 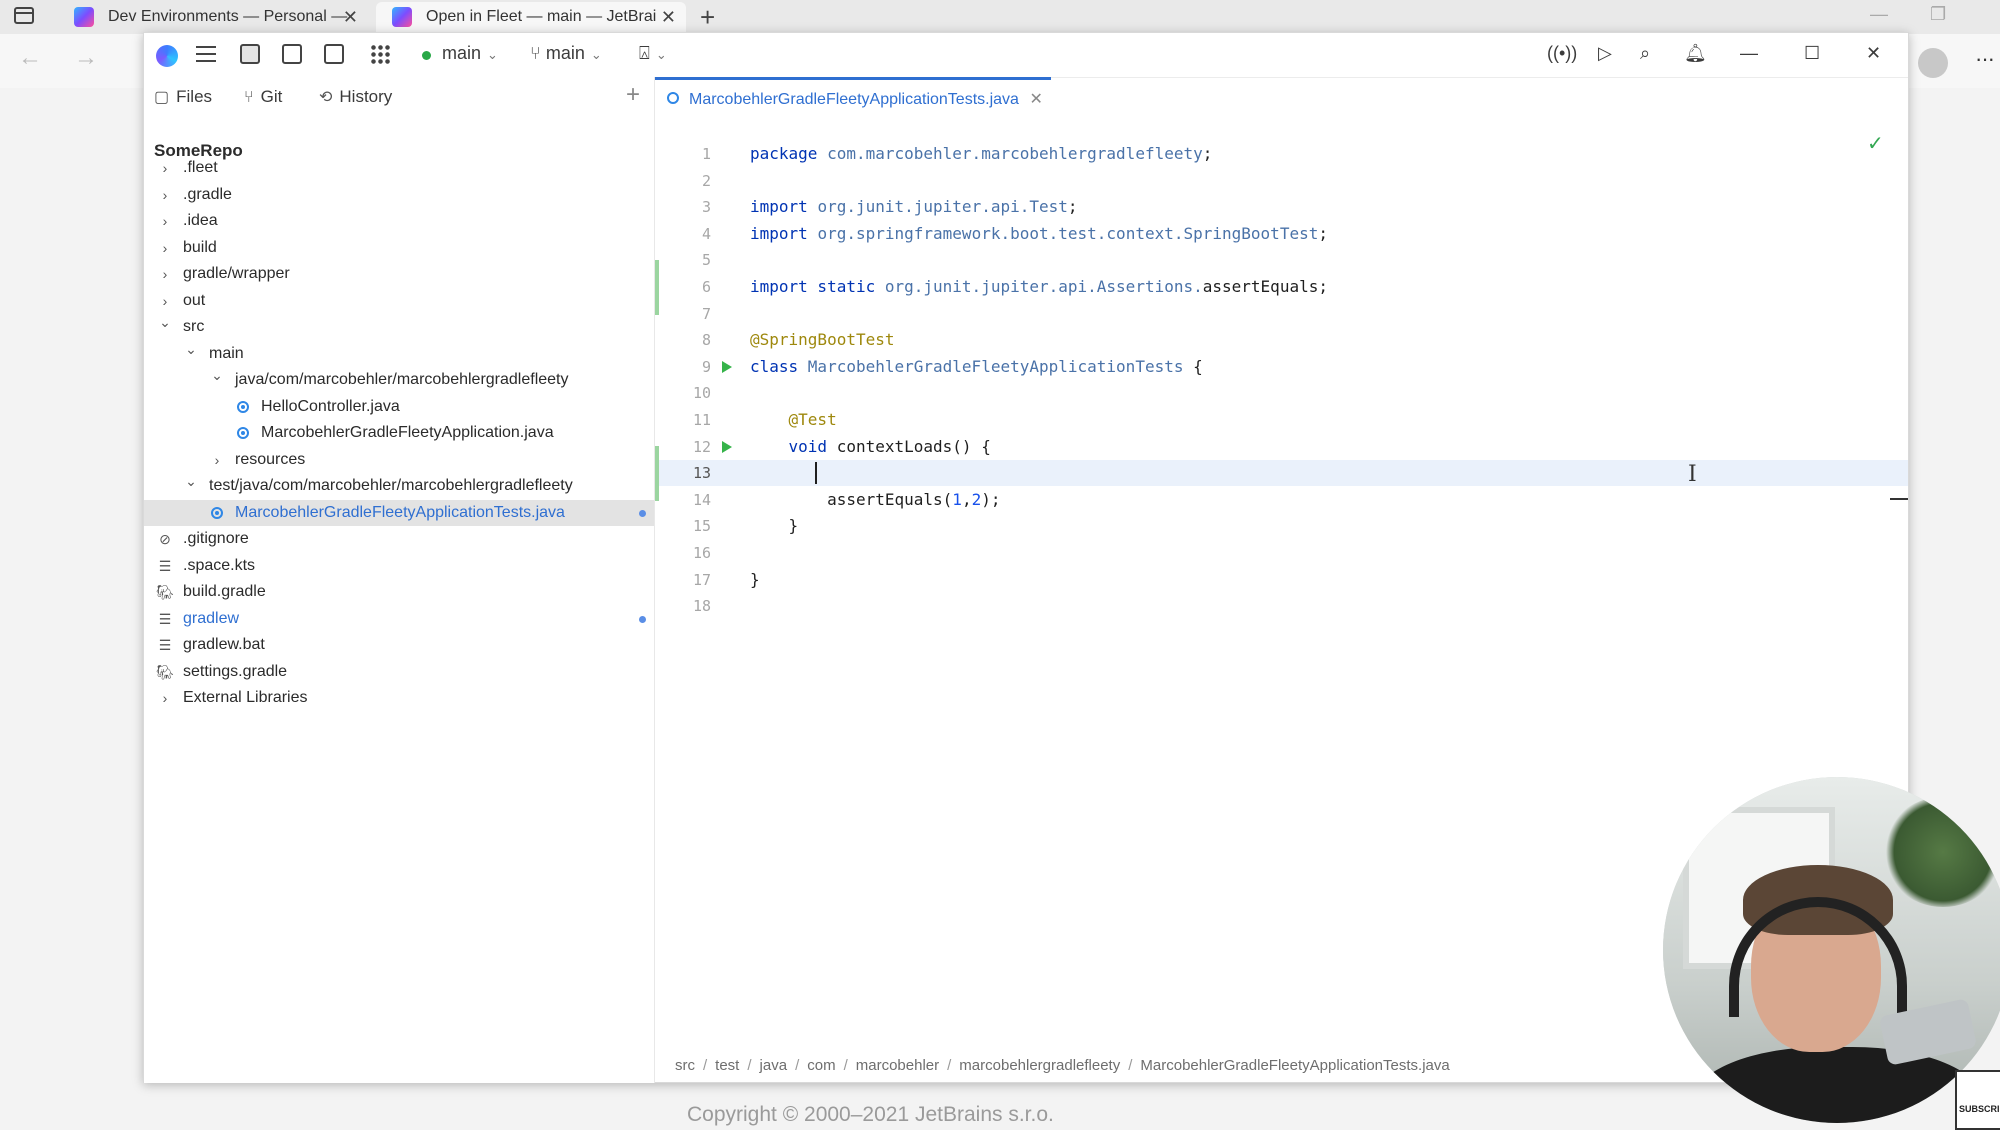 What do you see at coordinates (566, 53) in the screenshot?
I see `branch-selector: ⑂ main ⌄` at bounding box center [566, 53].